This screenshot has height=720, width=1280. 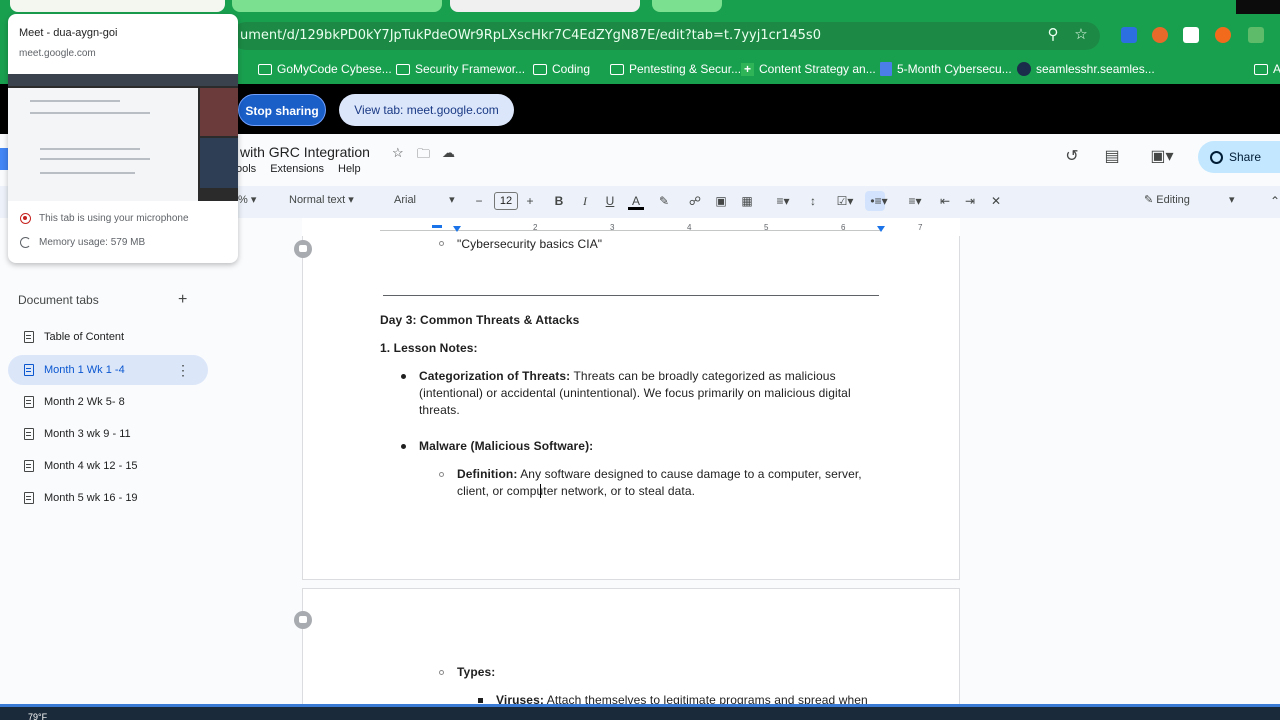 What do you see at coordinates (970, 201) in the screenshot?
I see `increase-indent-icon: ⇥` at bounding box center [970, 201].